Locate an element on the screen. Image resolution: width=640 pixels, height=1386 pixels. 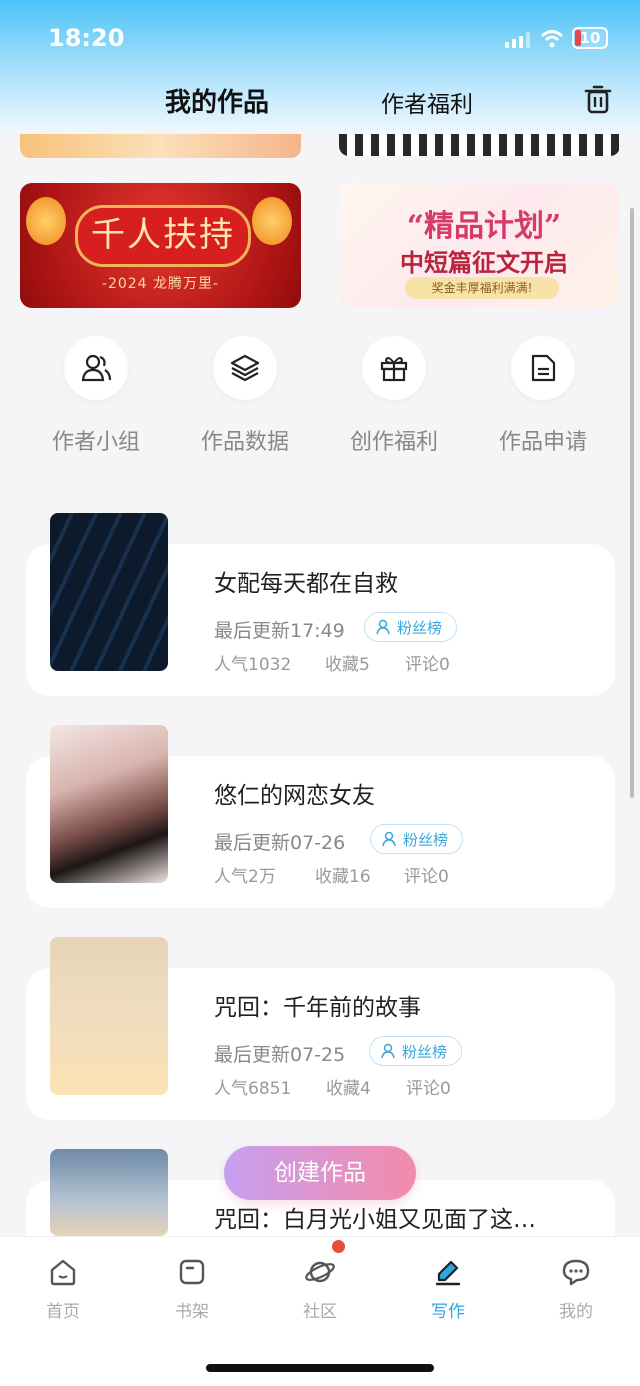
tab-write: 写作 is located at coordinates (448, 1289).